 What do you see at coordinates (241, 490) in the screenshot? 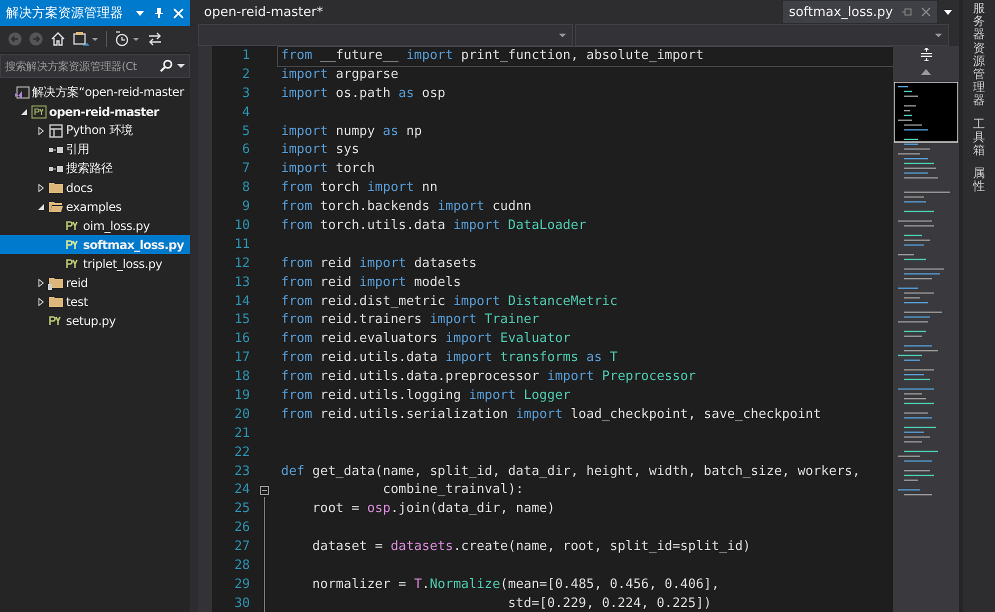
I see `line-number: 24` at bounding box center [241, 490].